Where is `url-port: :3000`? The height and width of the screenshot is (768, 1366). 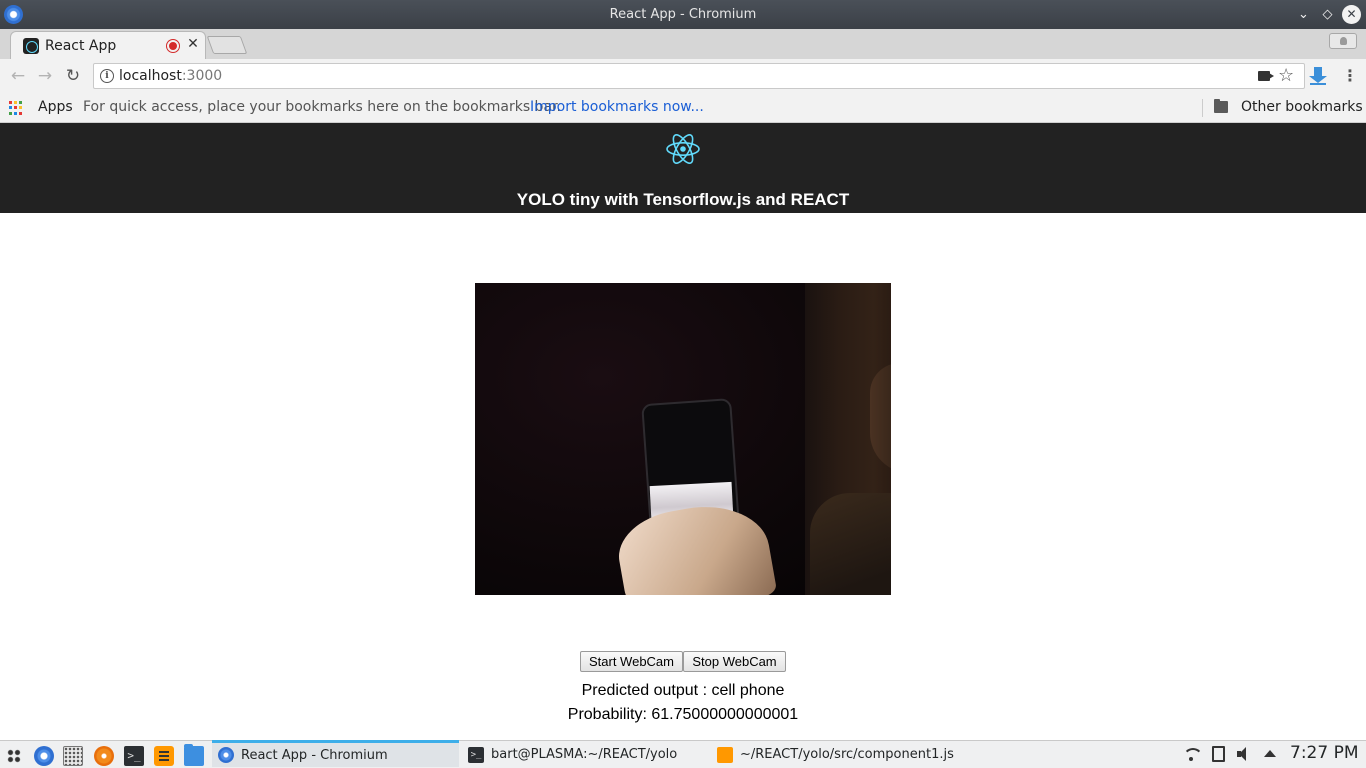
url-port: :3000 is located at coordinates (202, 76).